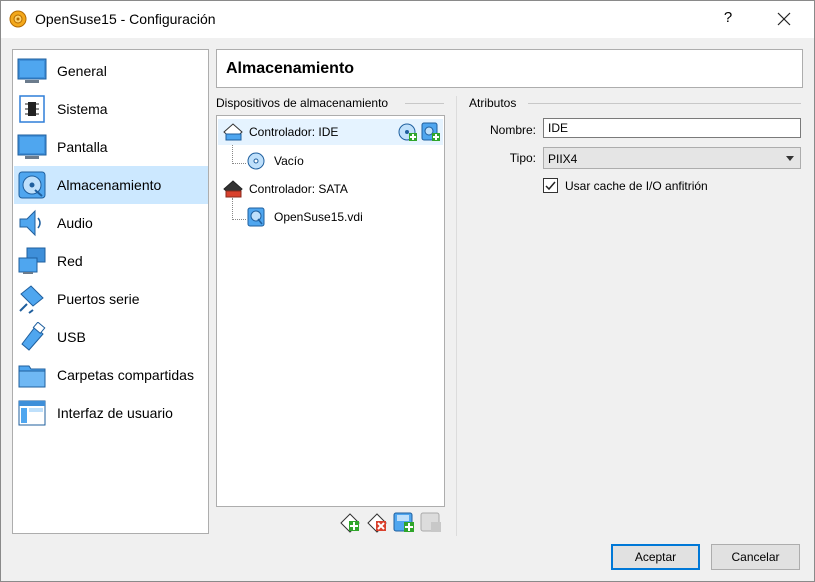 This screenshot has height=582, width=815. What do you see at coordinates (33, 336) in the screenshot?
I see `usb-icon` at bounding box center [33, 336].